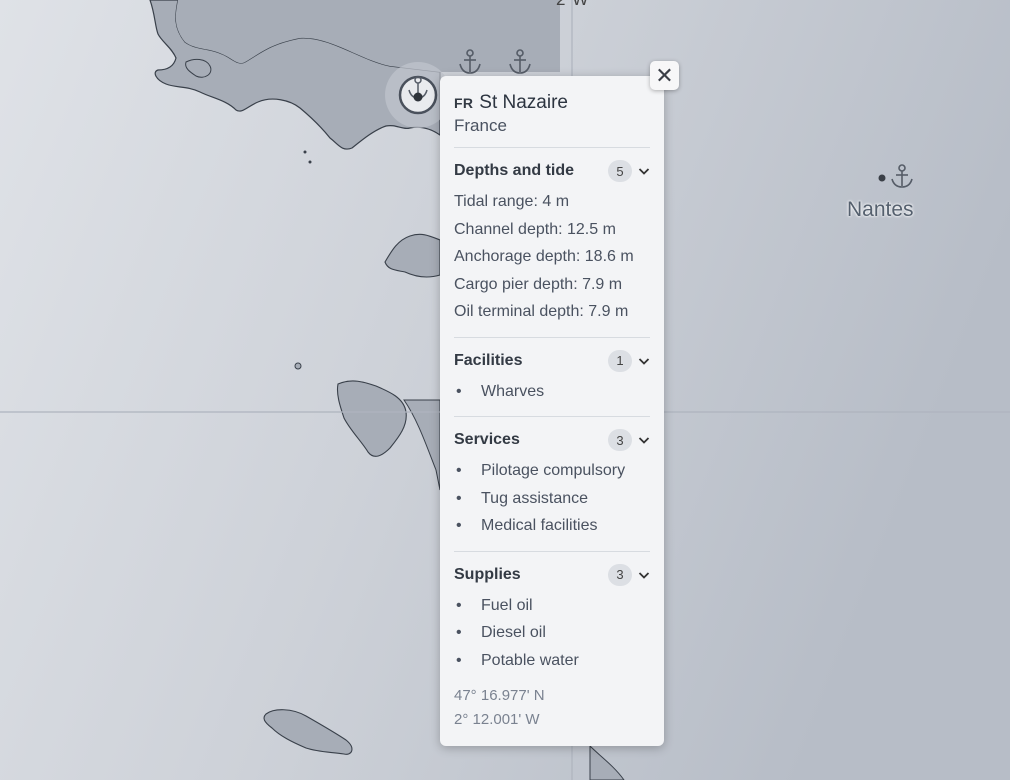 Image resolution: width=1010 pixels, height=780 pixels. I want to click on section-header-supplies: Supplies 3, so click(552, 574).